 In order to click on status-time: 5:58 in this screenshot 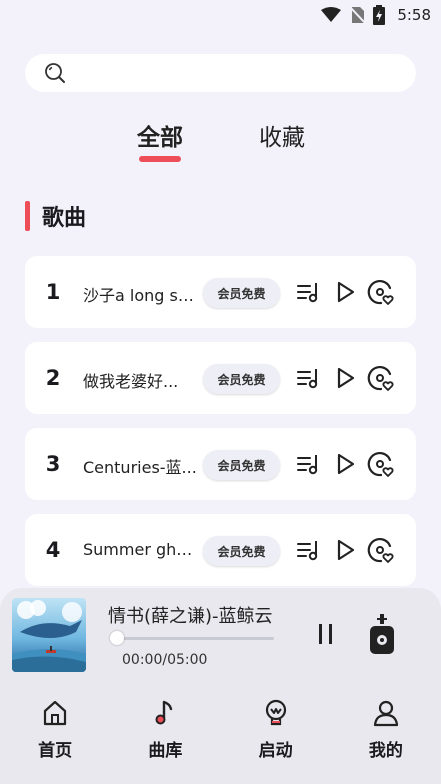, I will do `click(414, 15)`.